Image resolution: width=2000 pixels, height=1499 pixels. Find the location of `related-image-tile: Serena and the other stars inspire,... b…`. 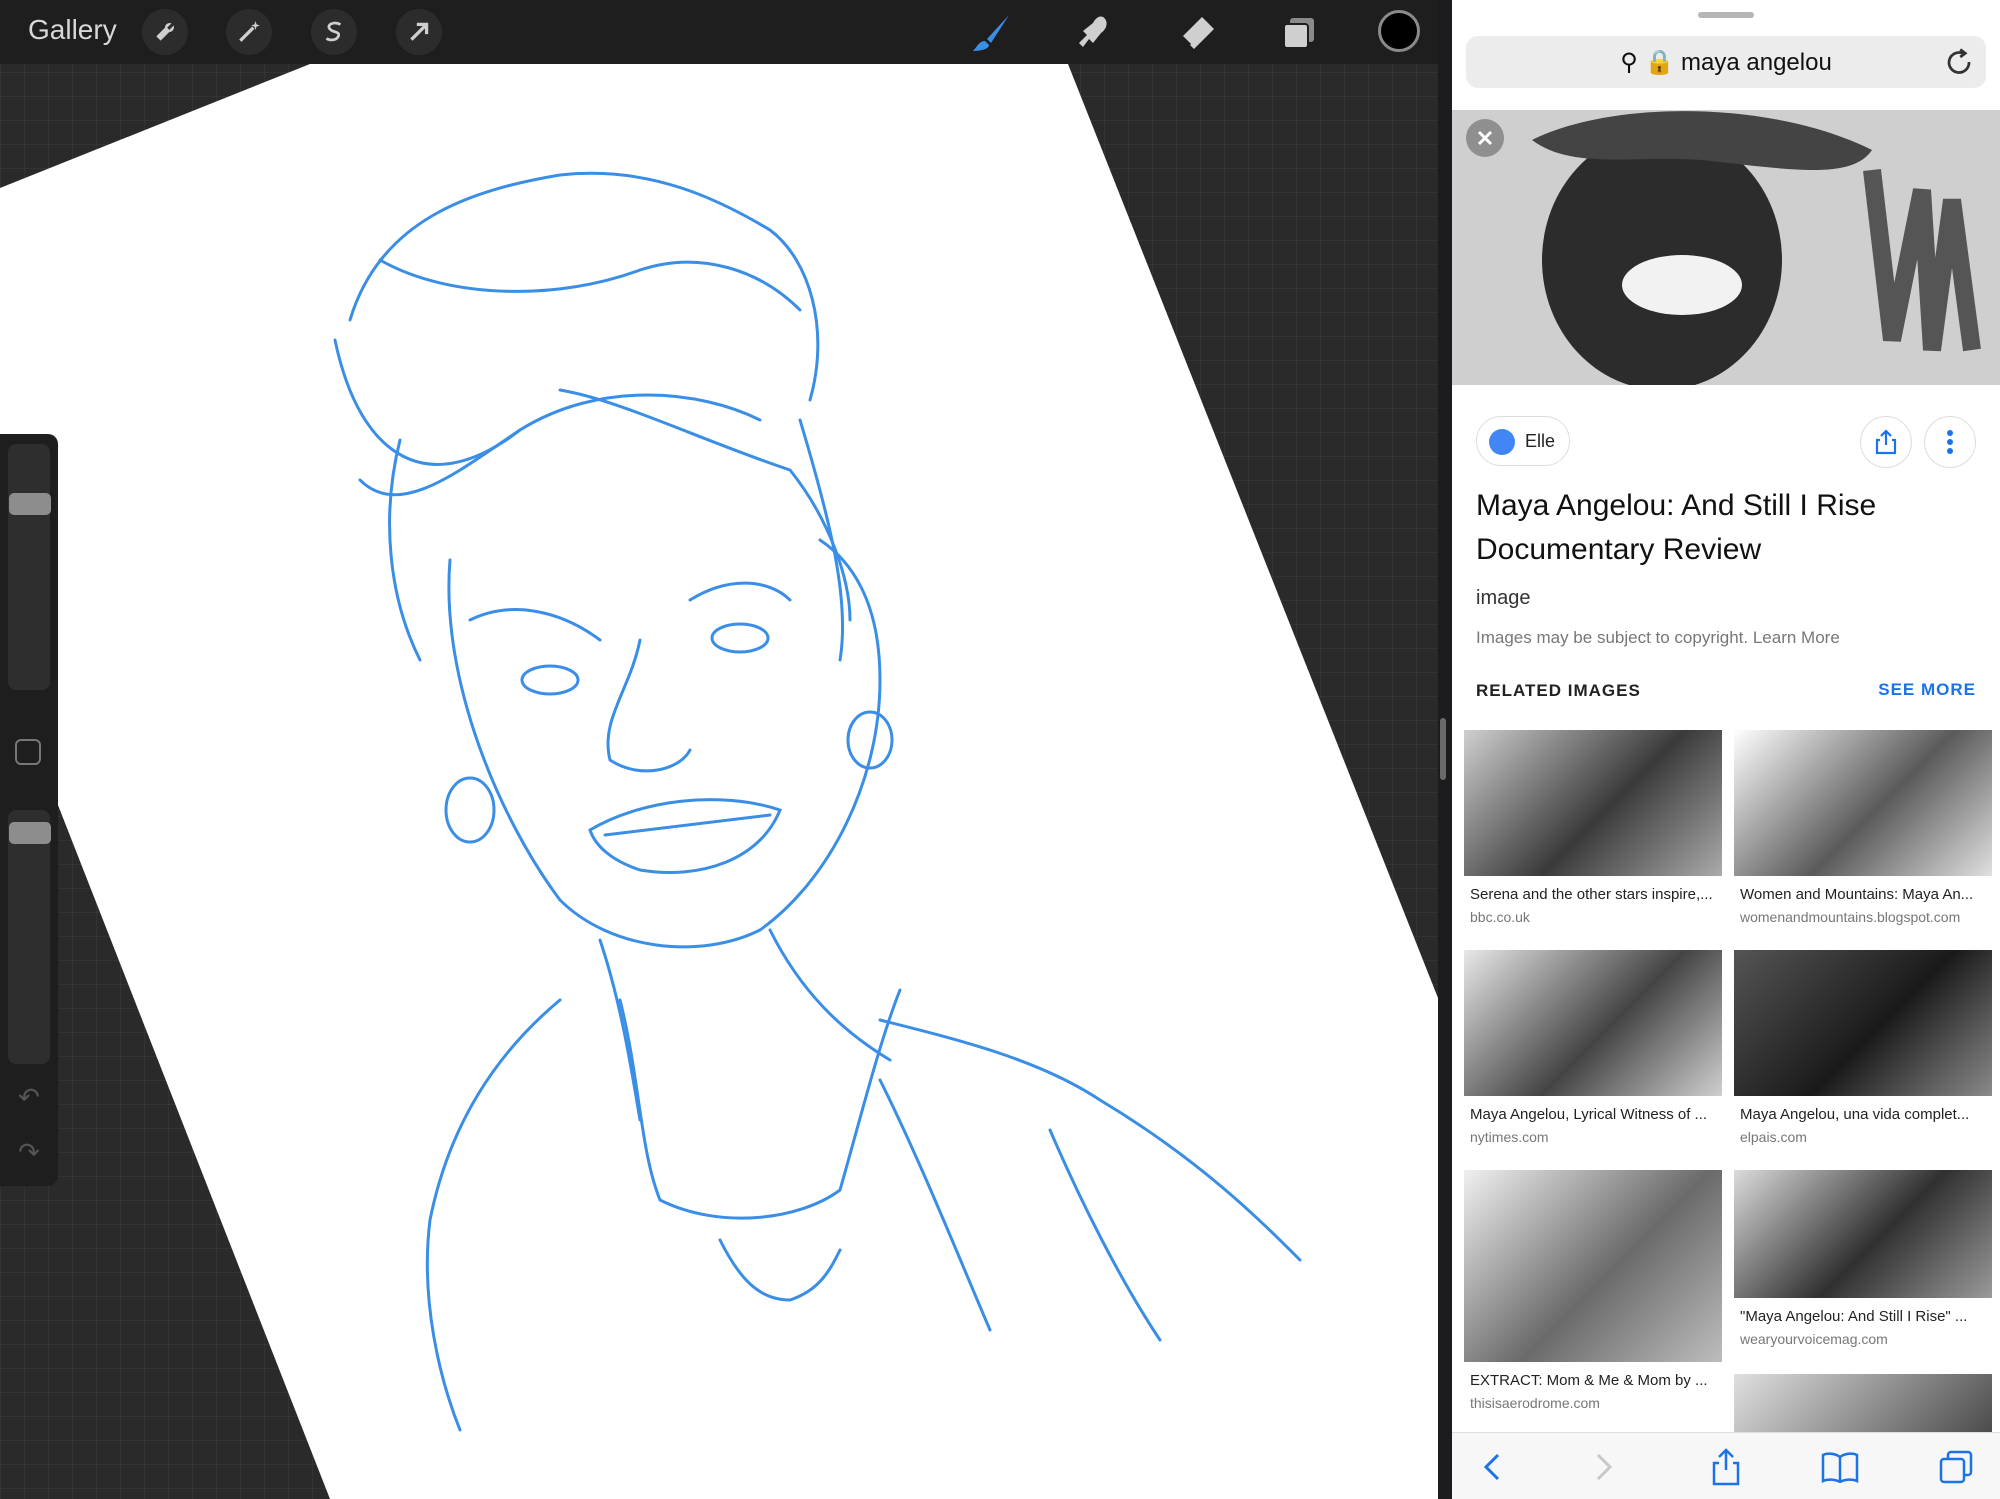

related-image-tile: Serena and the other stars inspire,... b… is located at coordinates (1593, 827).